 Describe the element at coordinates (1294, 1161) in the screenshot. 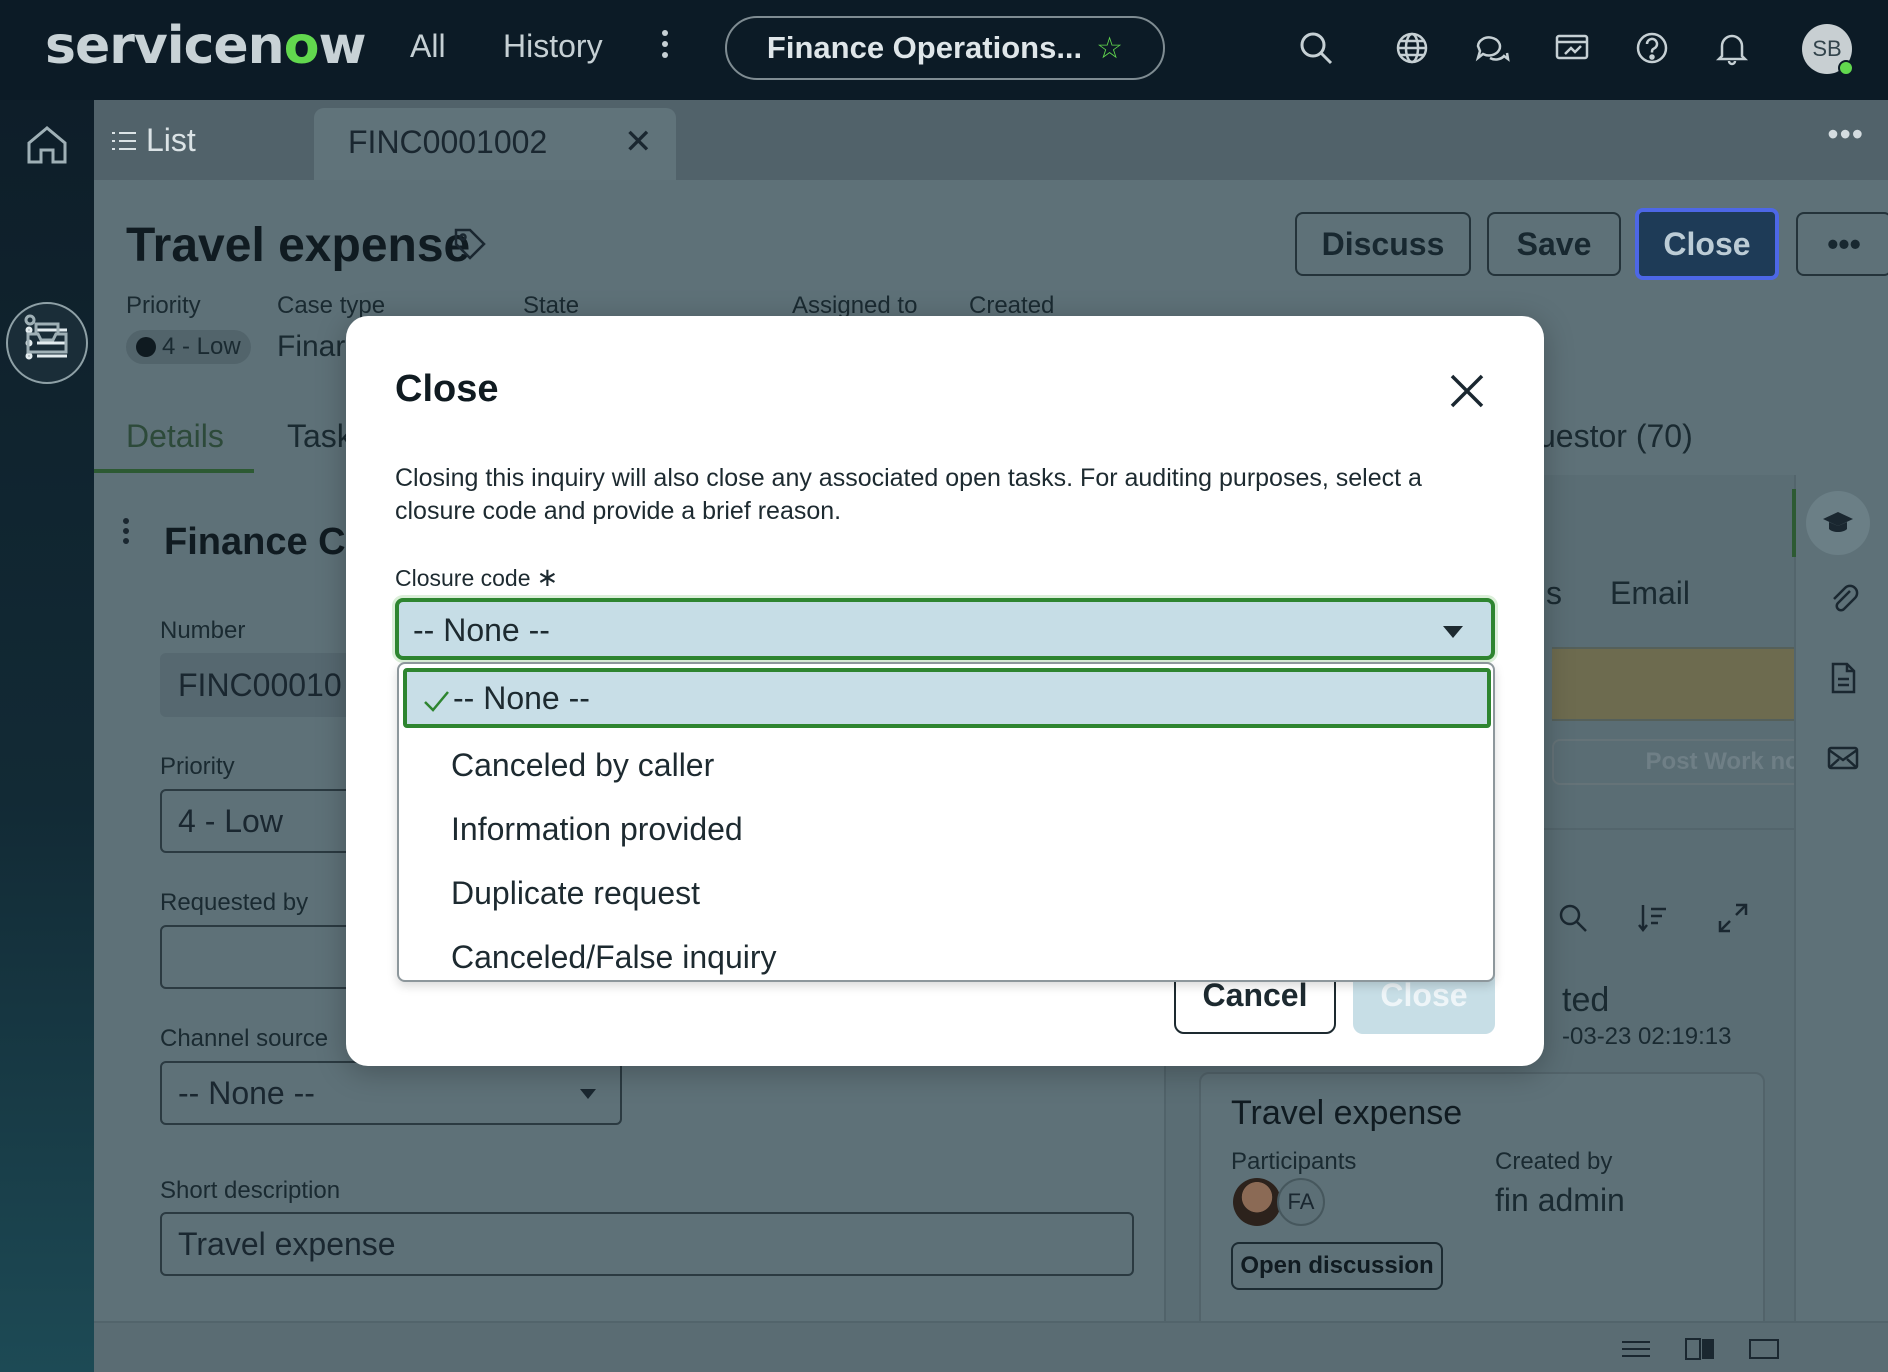

I see `participants-label: Participants` at that location.